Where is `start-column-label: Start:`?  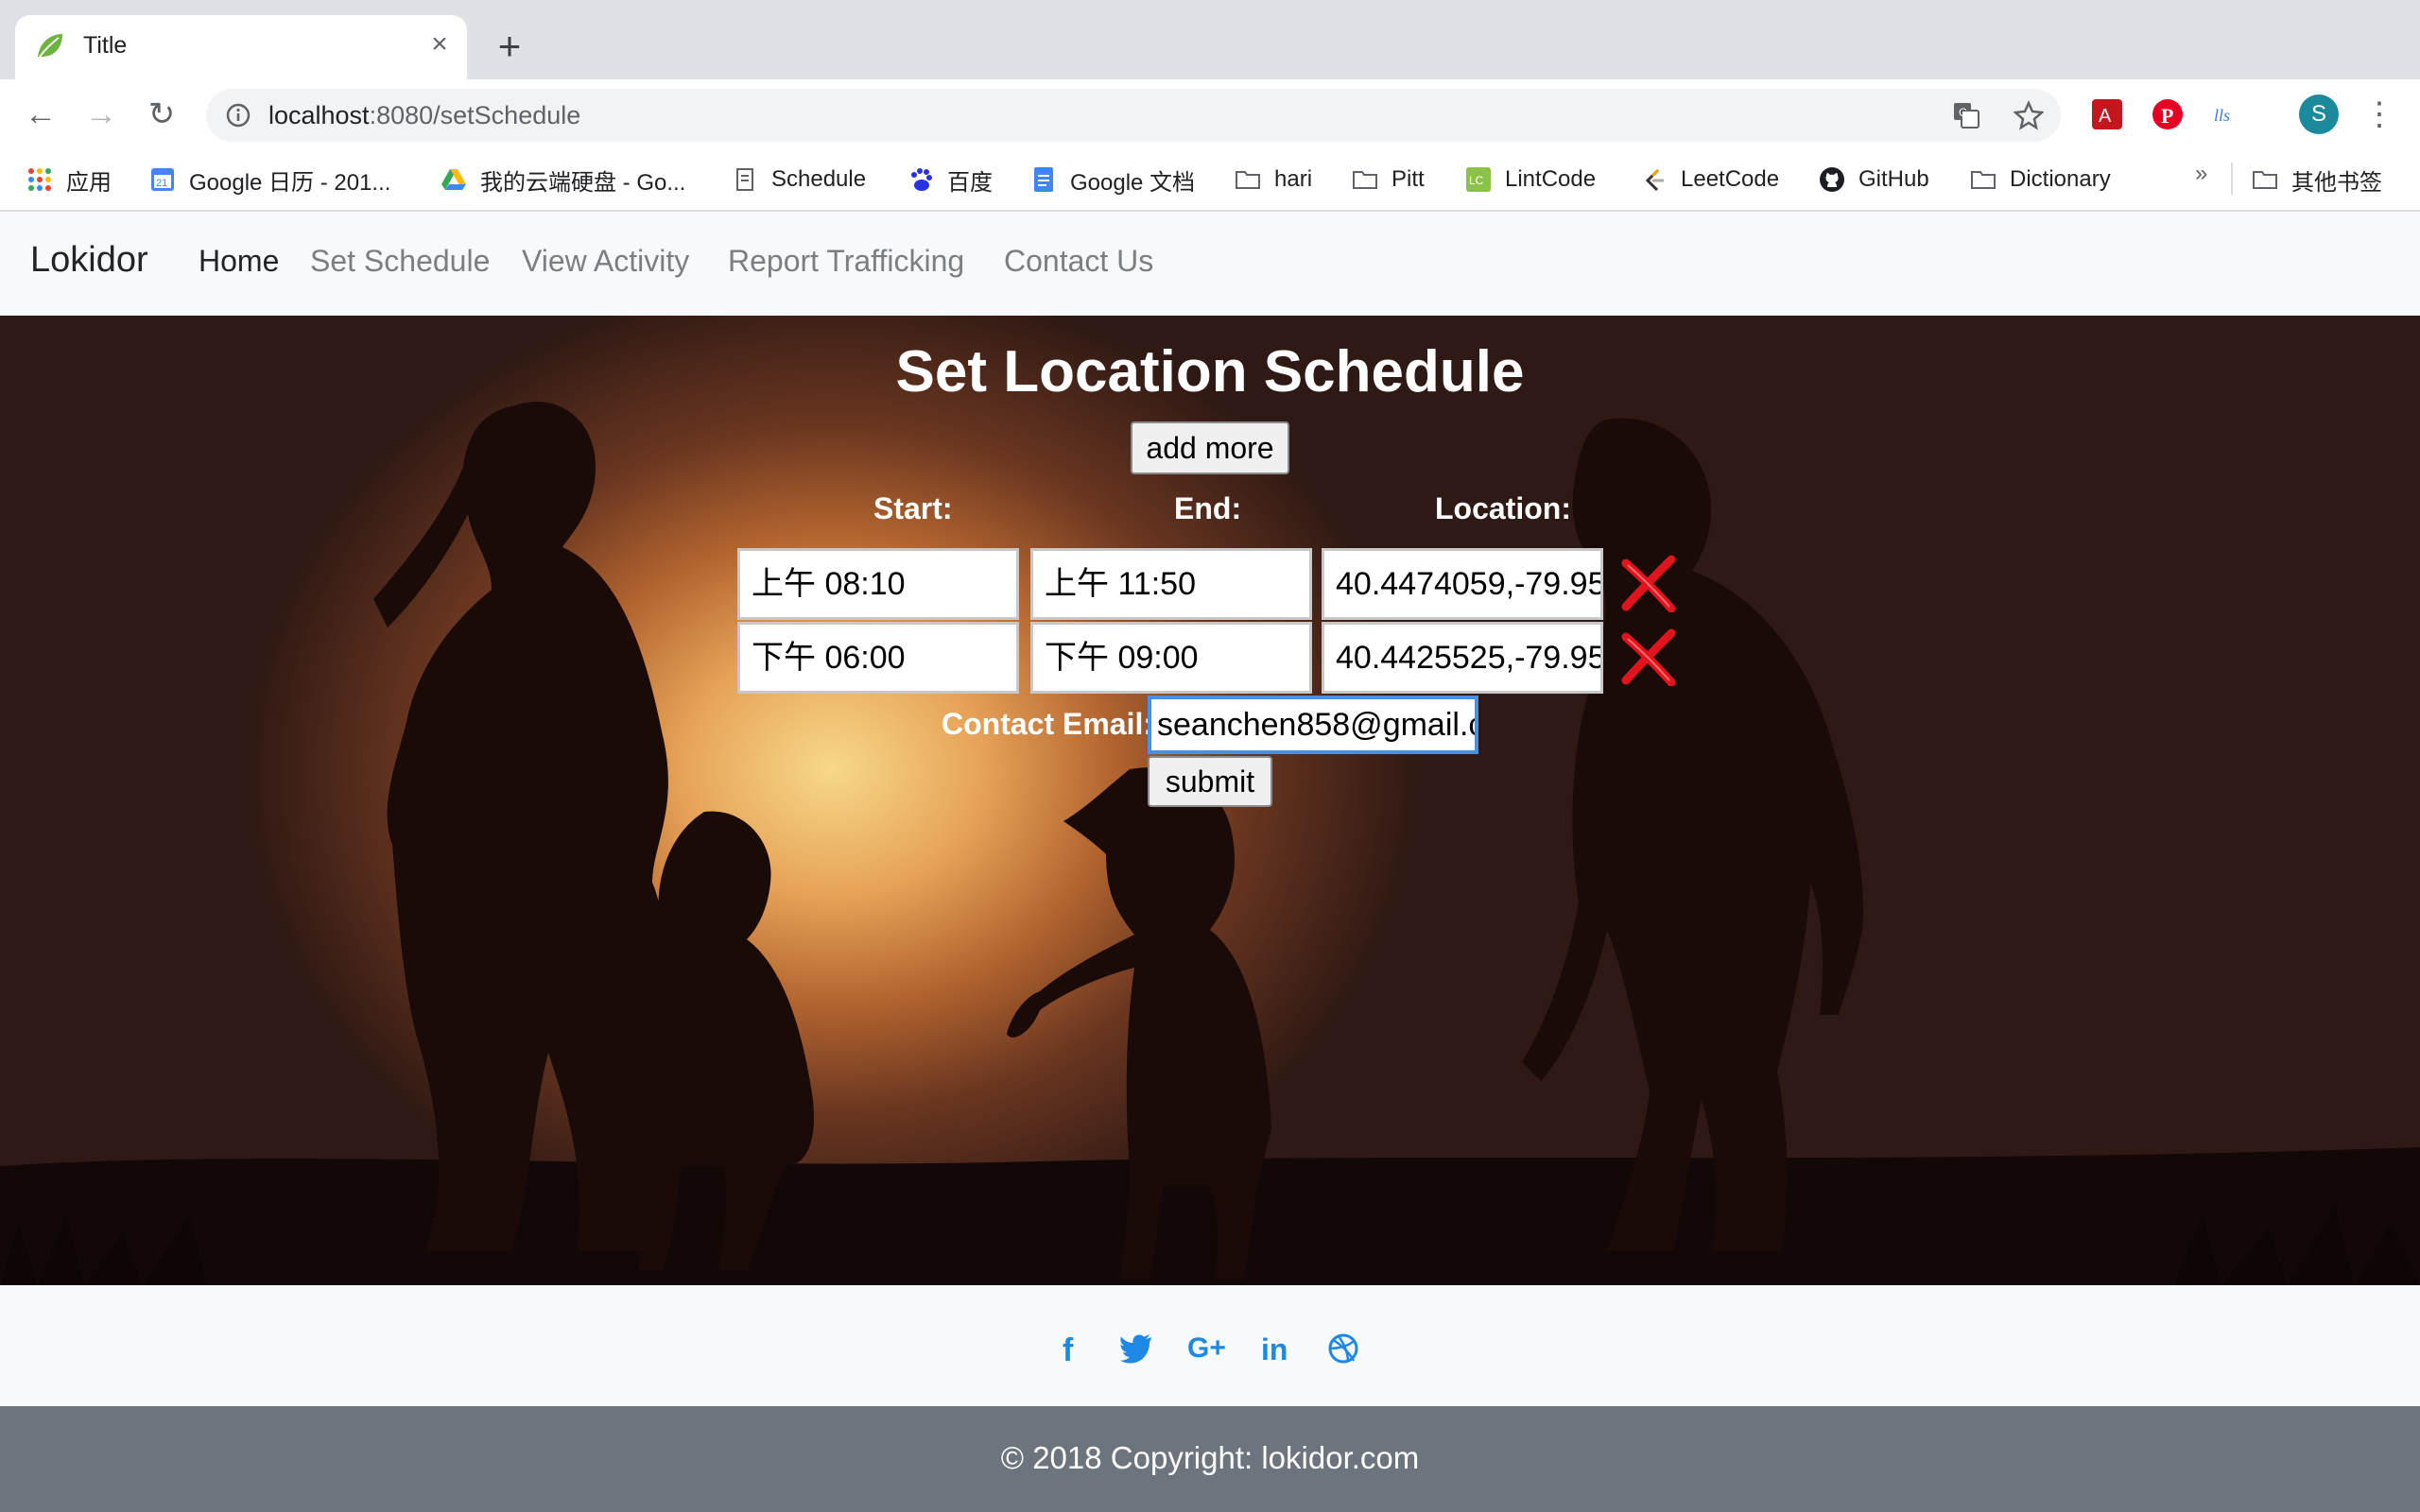
start-column-label: Start: is located at coordinates (913, 508).